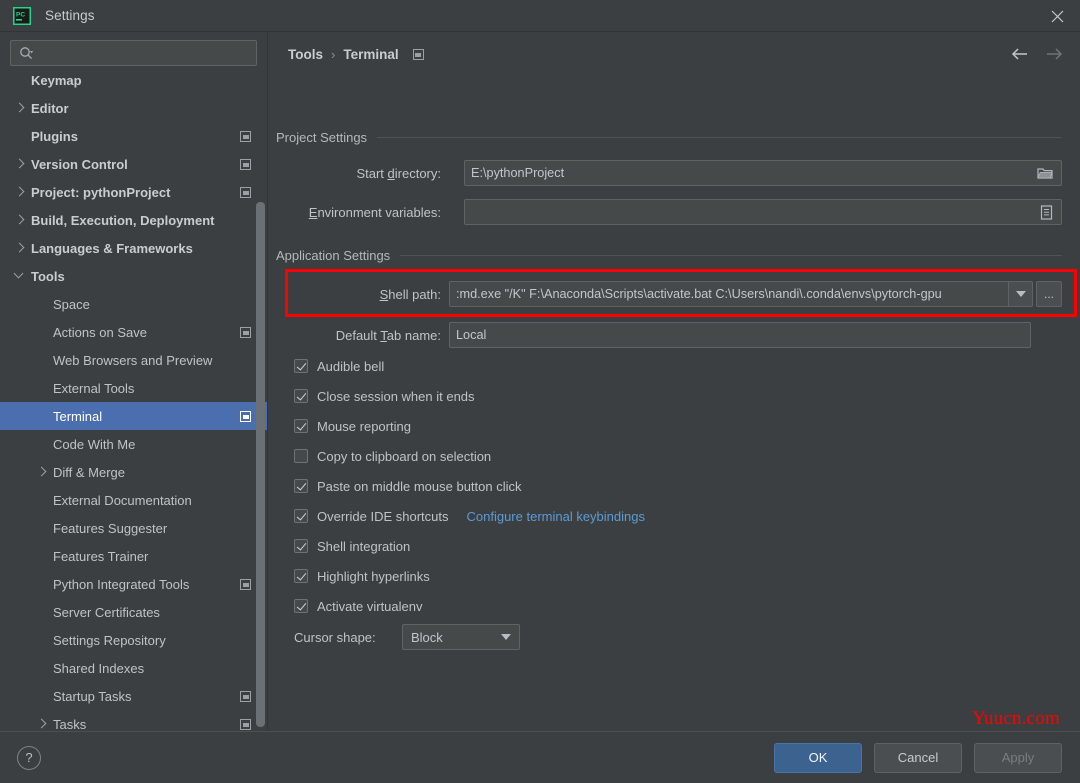  Describe the element at coordinates (1020, 54) in the screenshot. I see `arrow-left-icon` at that location.